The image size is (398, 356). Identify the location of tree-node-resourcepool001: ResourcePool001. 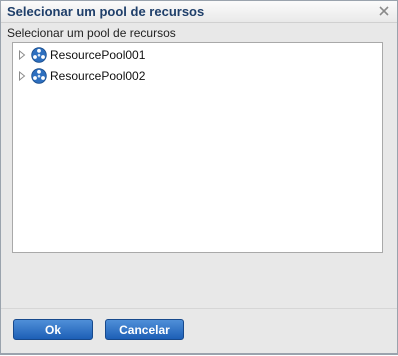
(81, 54).